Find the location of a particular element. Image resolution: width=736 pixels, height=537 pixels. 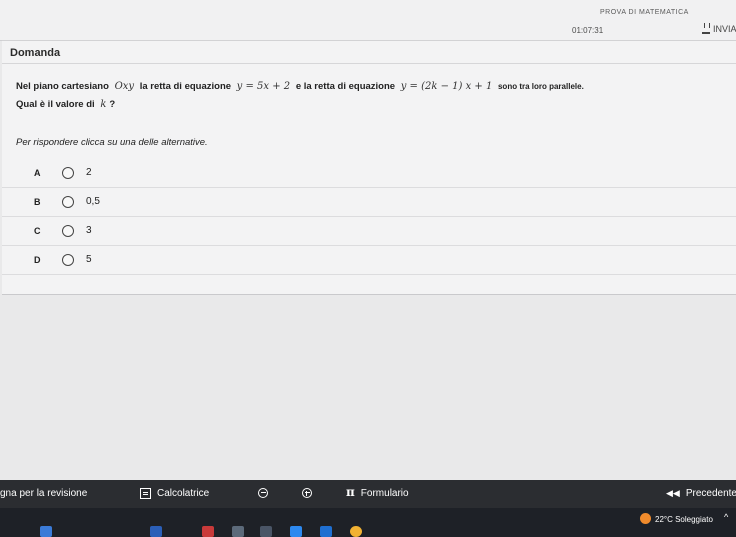

top-header: PROVA DI MATEMATICA 01:07:31 INVIA is located at coordinates (368, 20).